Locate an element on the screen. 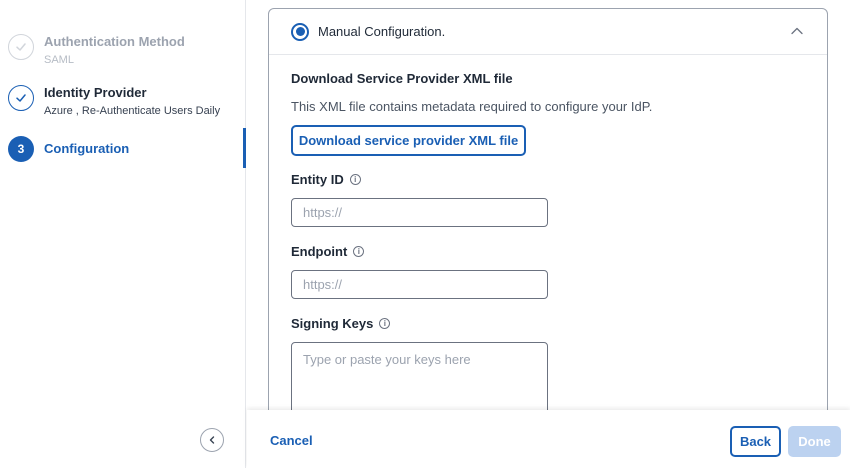  entity-id-input is located at coordinates (419, 212).